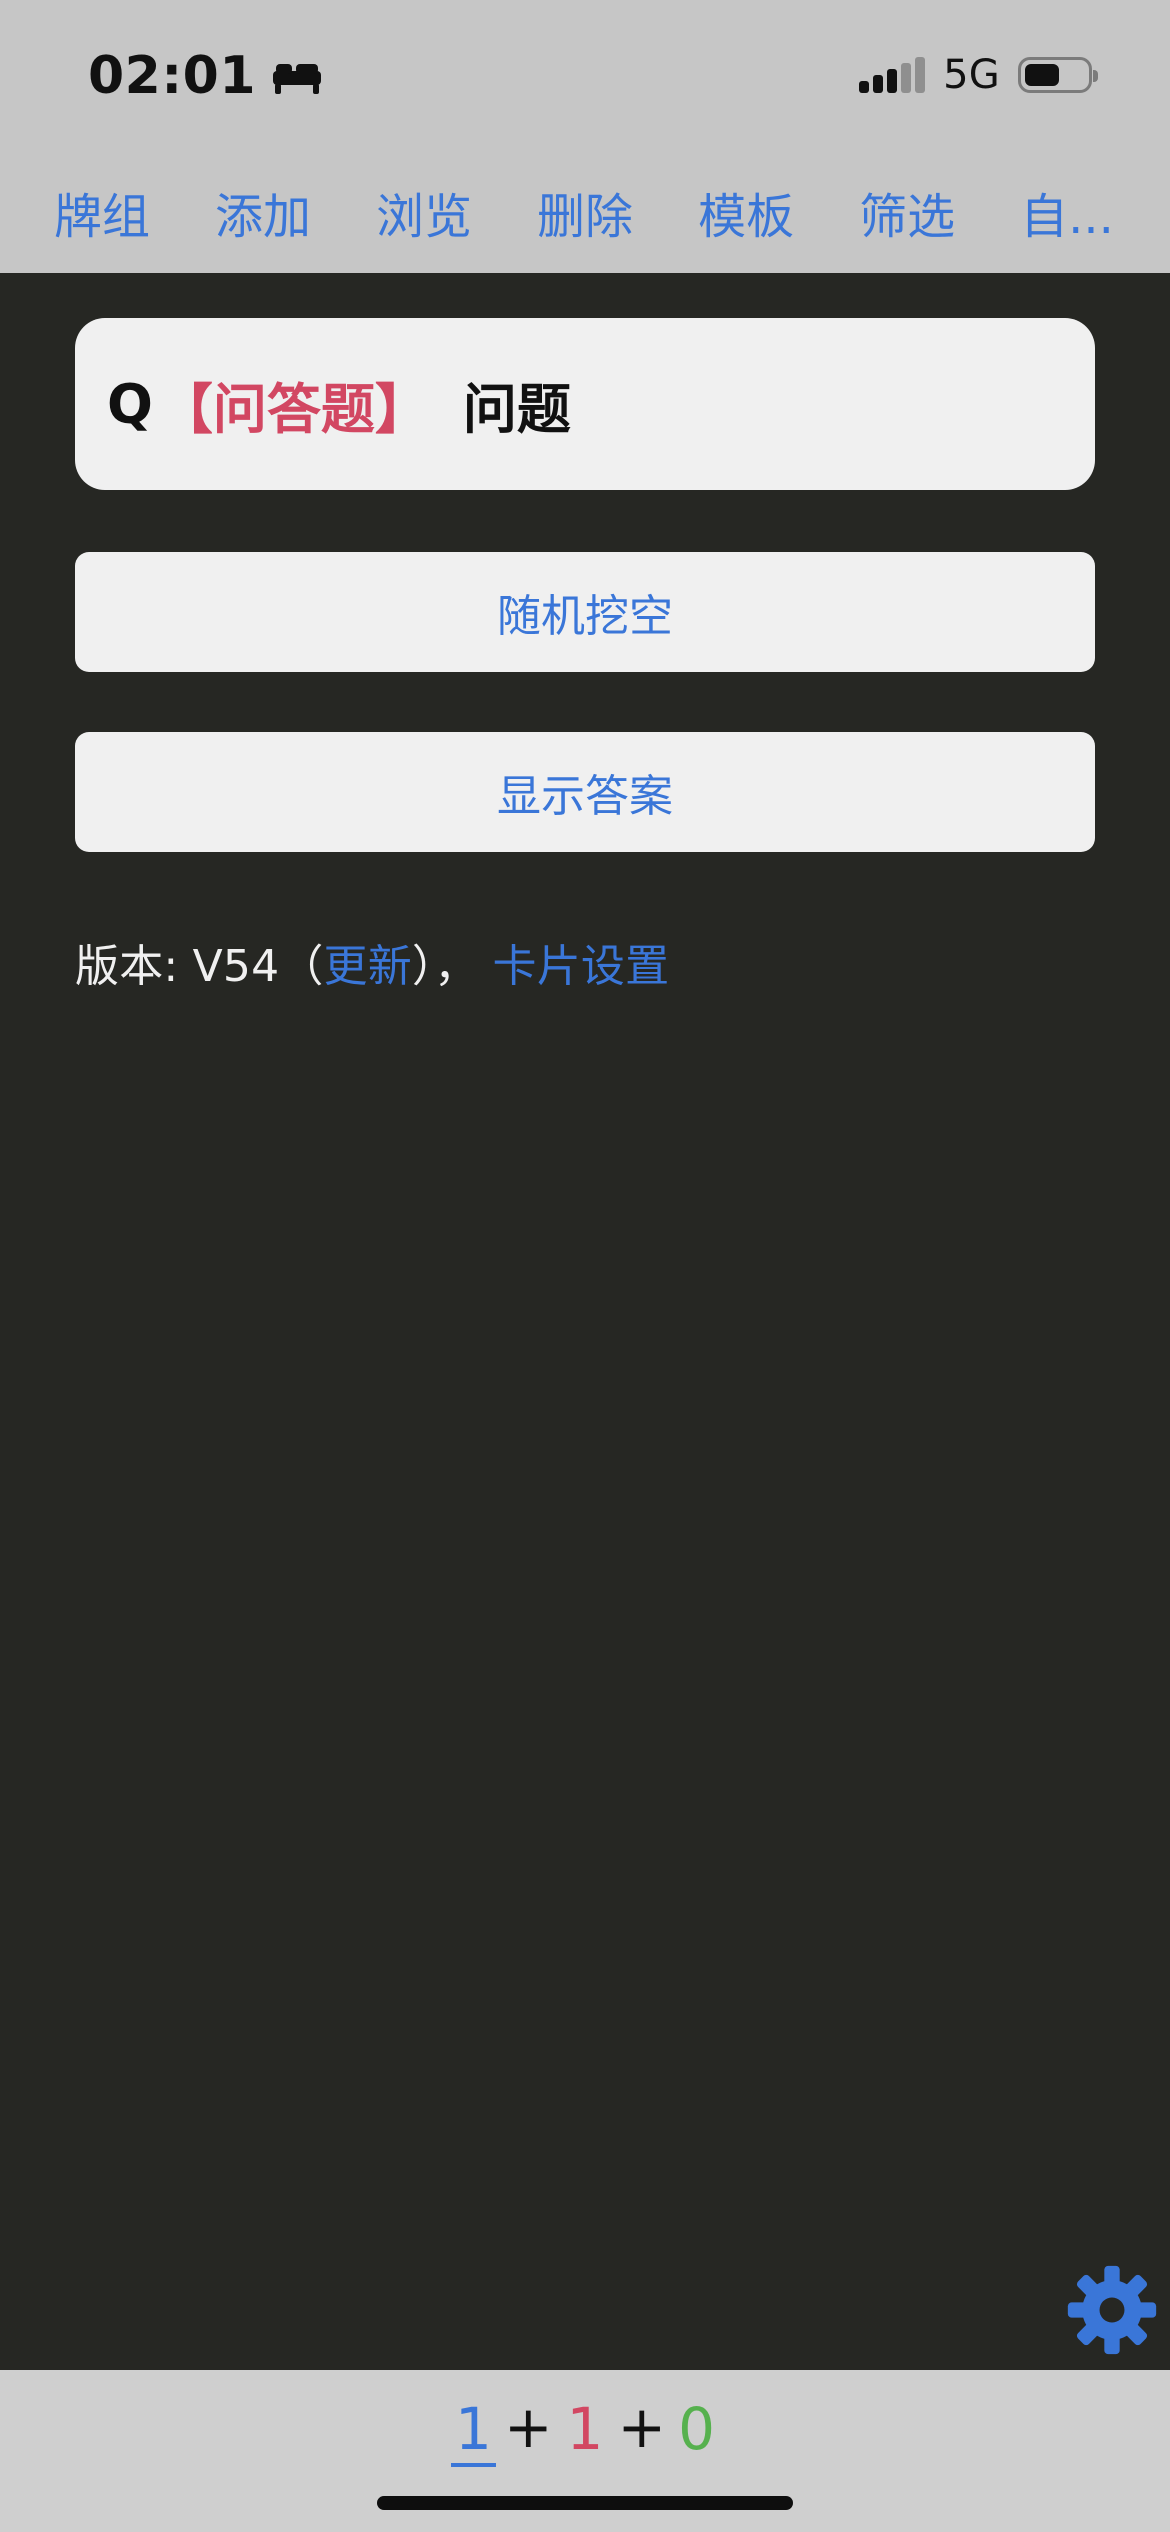 The width and height of the screenshot is (1170, 2532). Describe the element at coordinates (581, 966) in the screenshot. I see `card-settings-link: 卡片设置` at that location.